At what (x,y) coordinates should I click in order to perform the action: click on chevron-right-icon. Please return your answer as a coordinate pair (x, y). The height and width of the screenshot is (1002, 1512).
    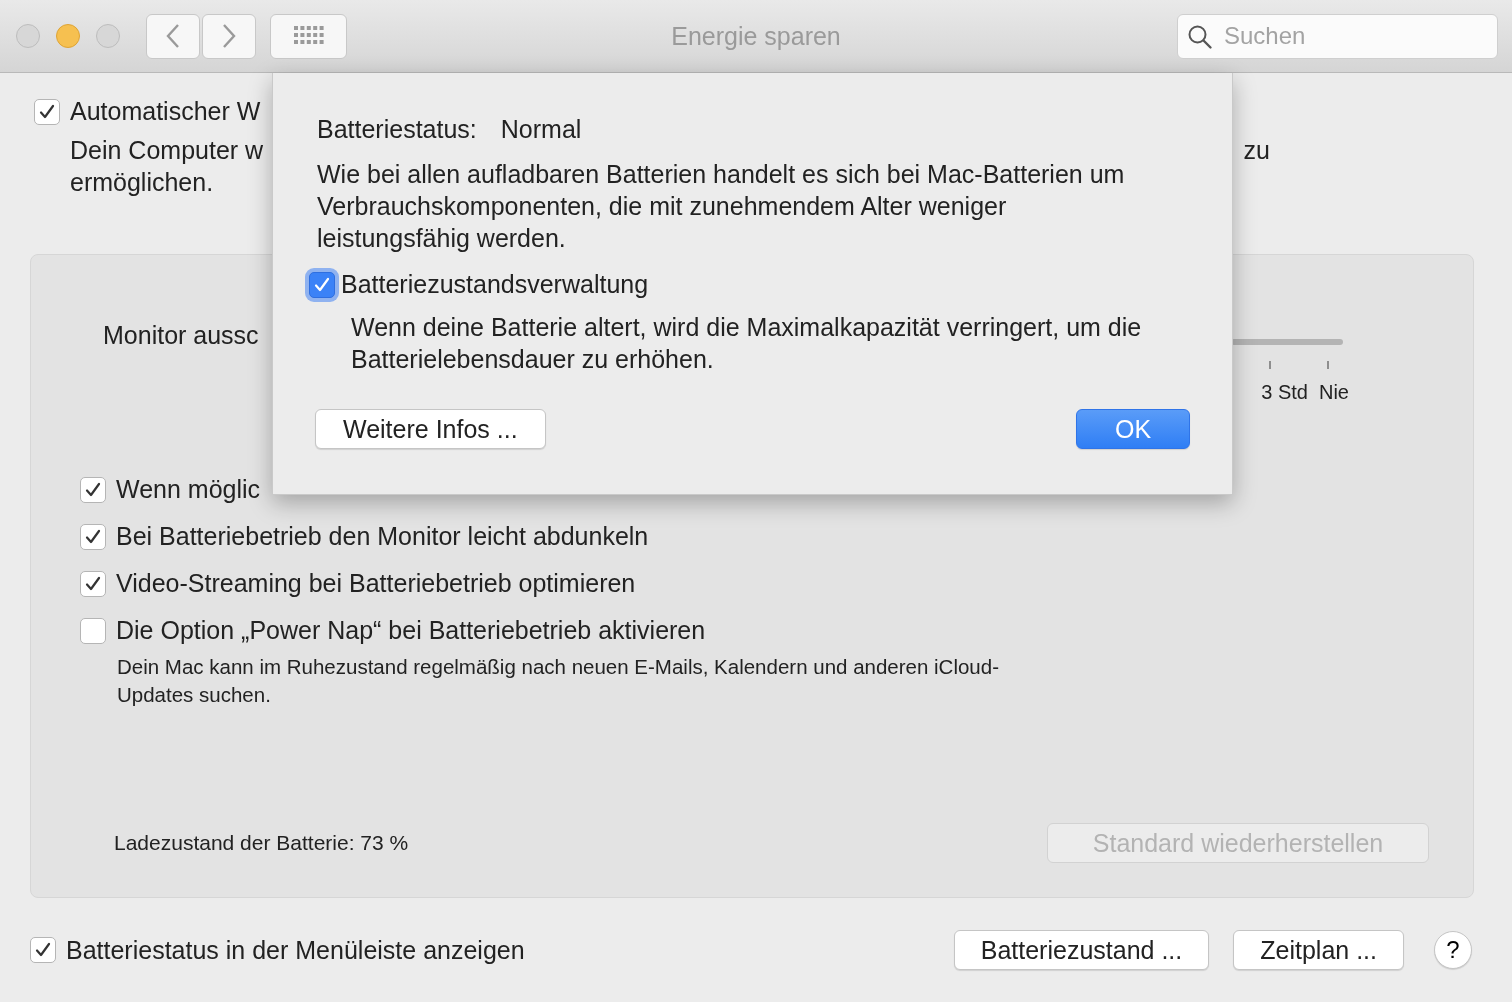
    Looking at the image, I should click on (229, 36).